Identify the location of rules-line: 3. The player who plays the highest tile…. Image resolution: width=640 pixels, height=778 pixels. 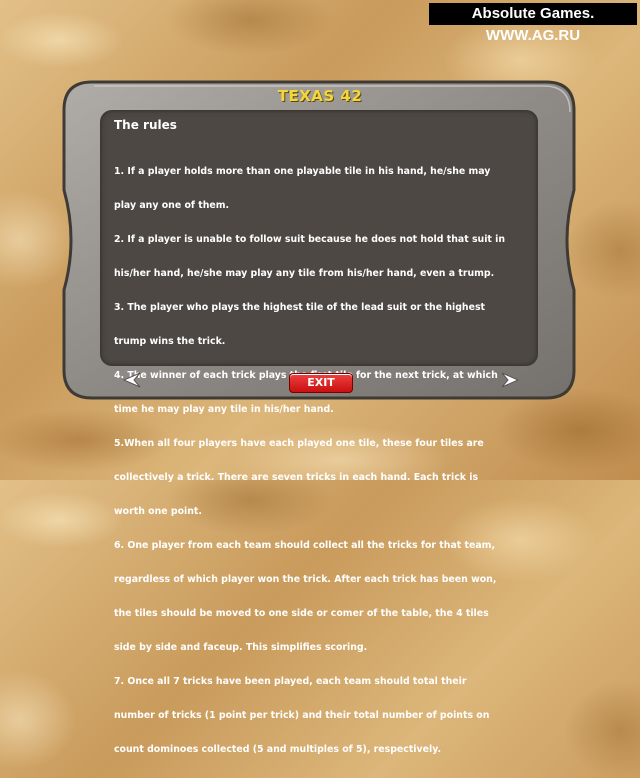
(300, 307).